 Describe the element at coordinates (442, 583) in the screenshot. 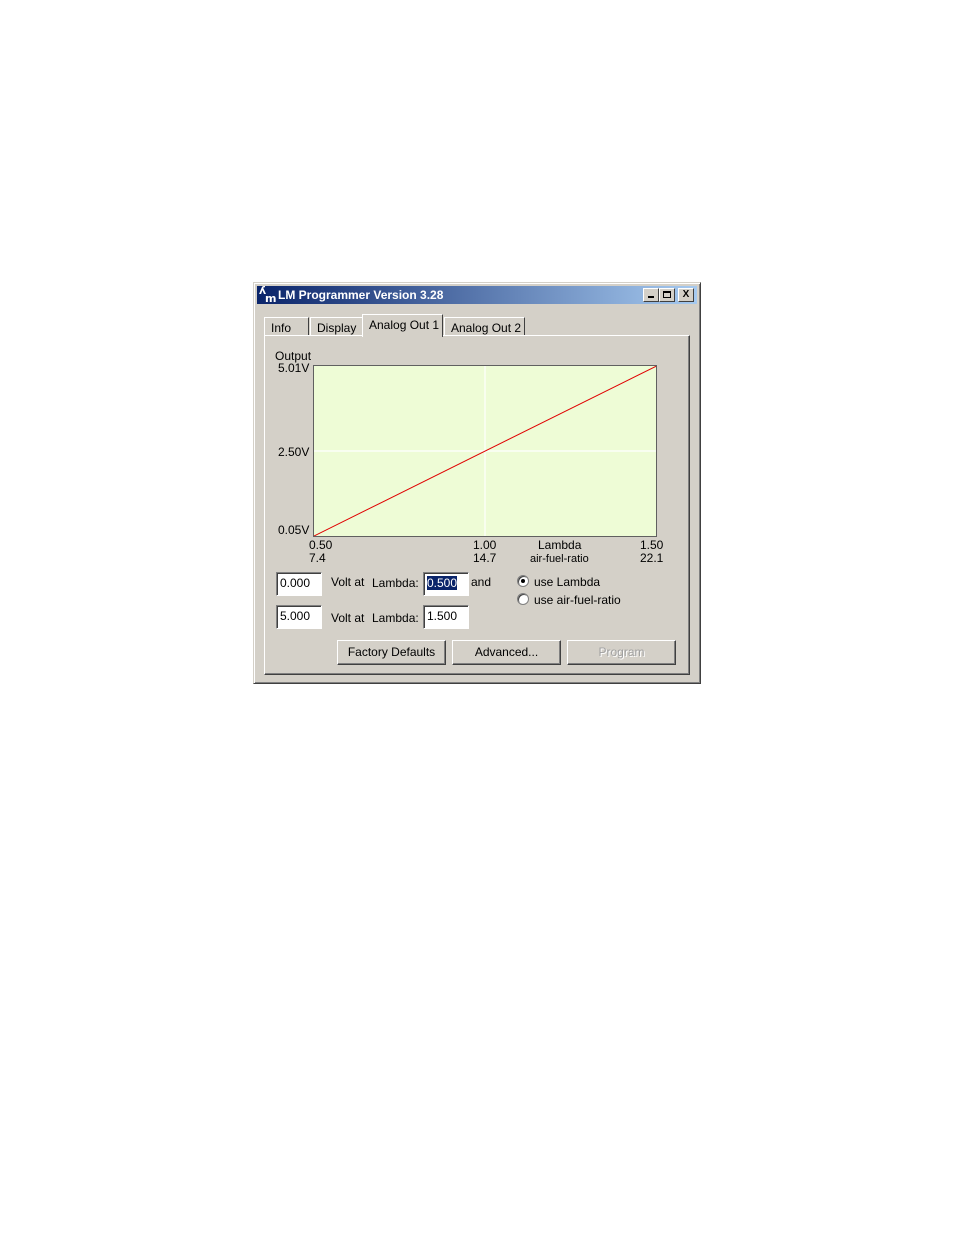

I see `lambda-low-value: 0.500` at that location.